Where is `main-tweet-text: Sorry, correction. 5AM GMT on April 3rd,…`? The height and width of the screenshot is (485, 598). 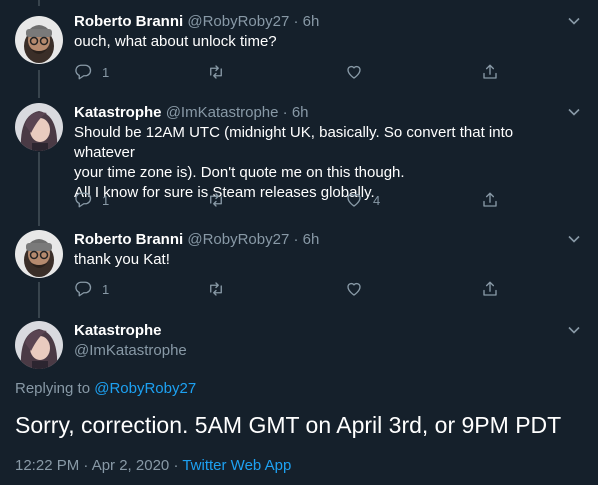
main-tweet-text: Sorry, correction. 5AM GMT on April 3rd,… is located at coordinates (288, 425).